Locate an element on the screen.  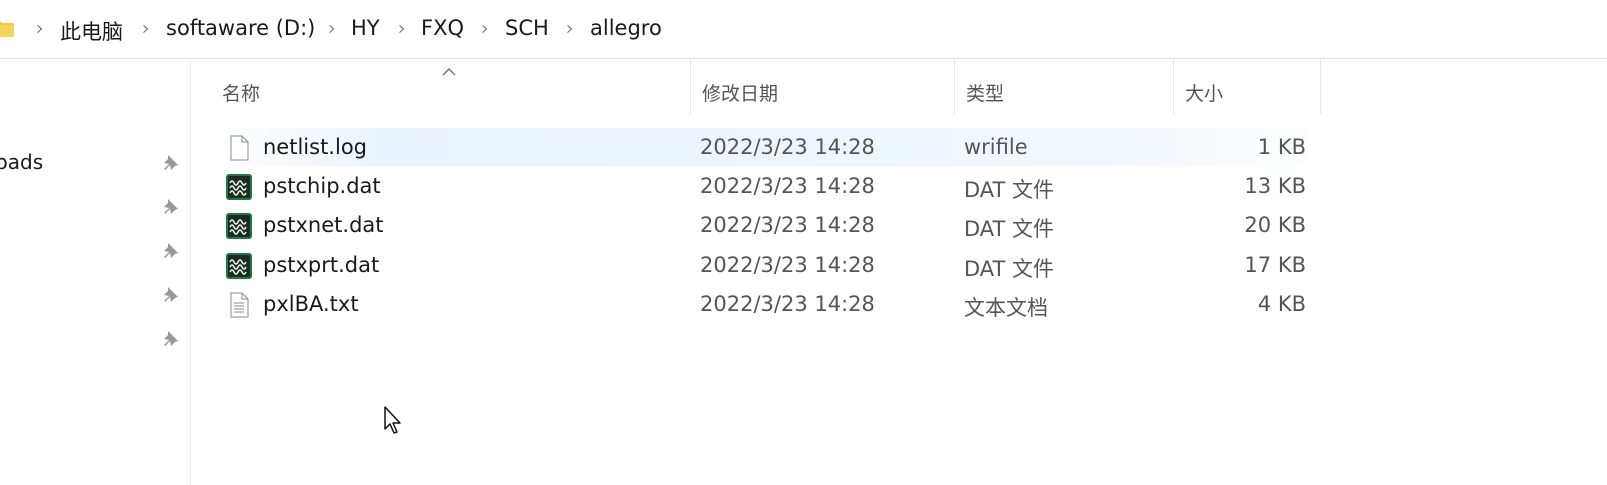
column-header-label: 大小 is located at coordinates (1204, 94).